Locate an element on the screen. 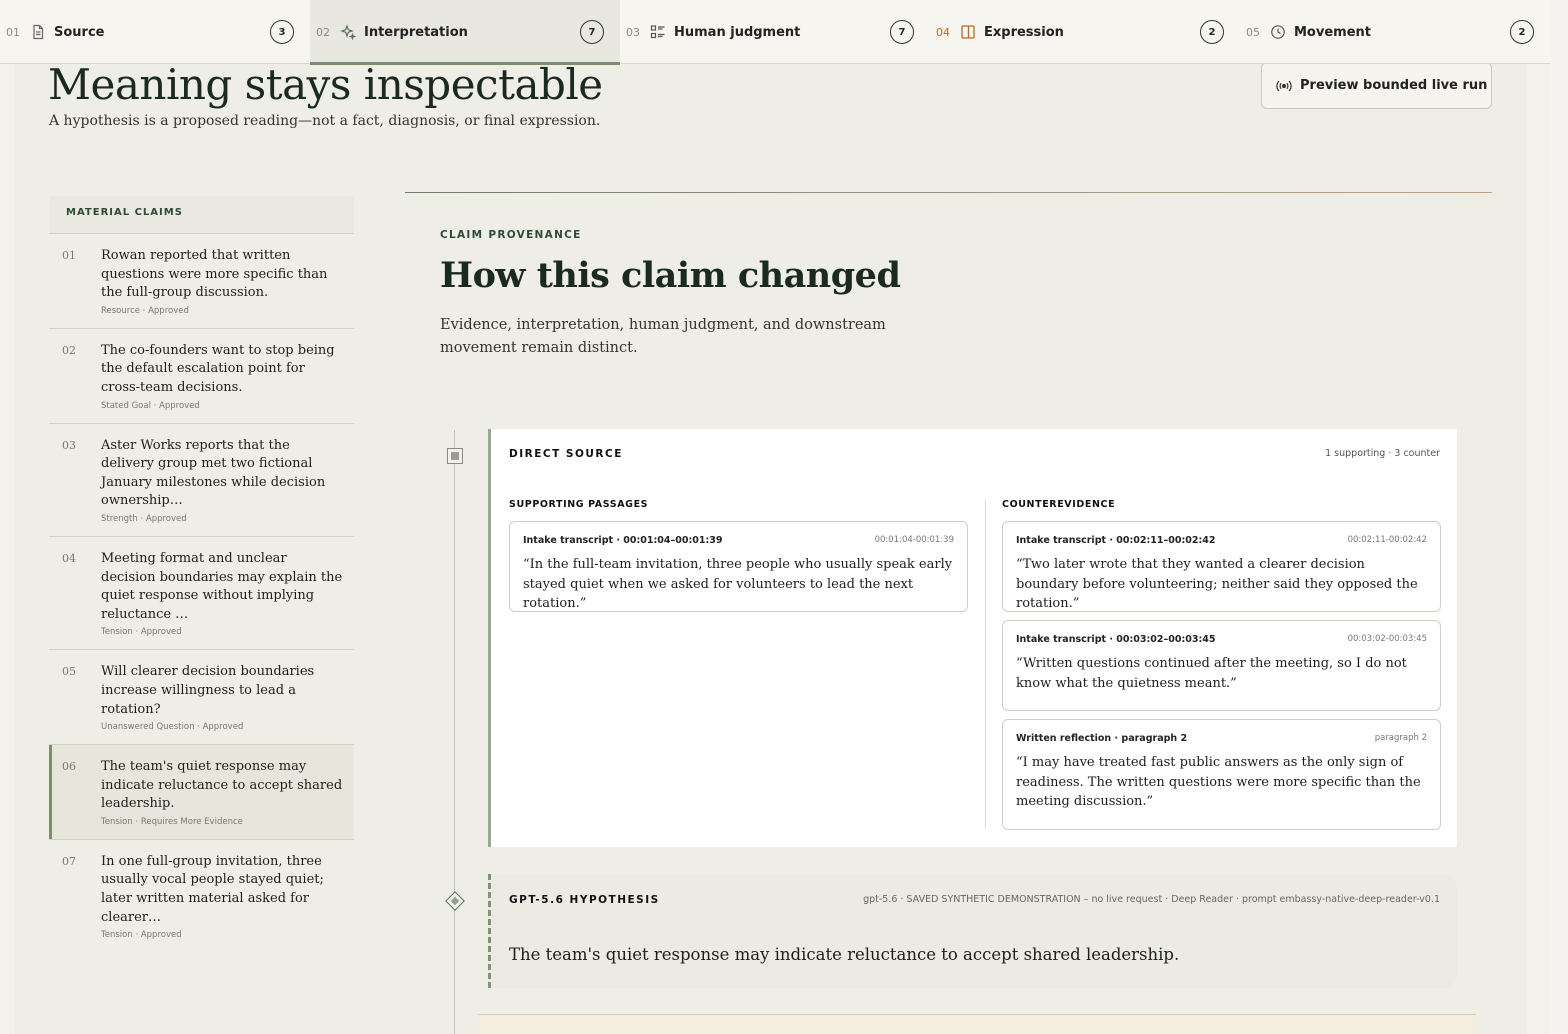 The width and height of the screenshot is (1568, 1034). provenance-eyebrow: CLAIM PROVENANCE is located at coordinates (511, 235).